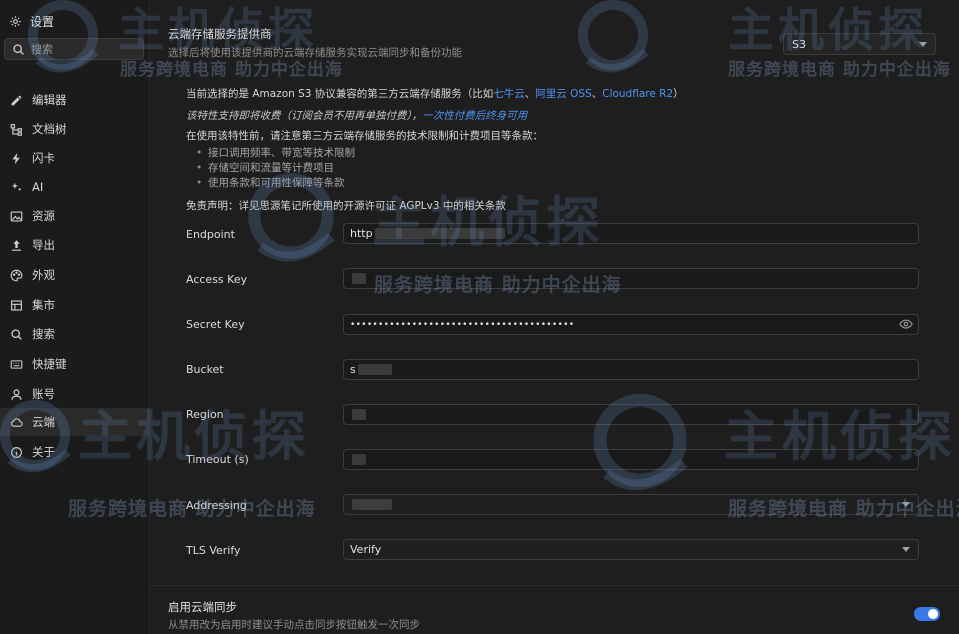  I want to click on sidebar-item-appearance: 外观, so click(75, 275).